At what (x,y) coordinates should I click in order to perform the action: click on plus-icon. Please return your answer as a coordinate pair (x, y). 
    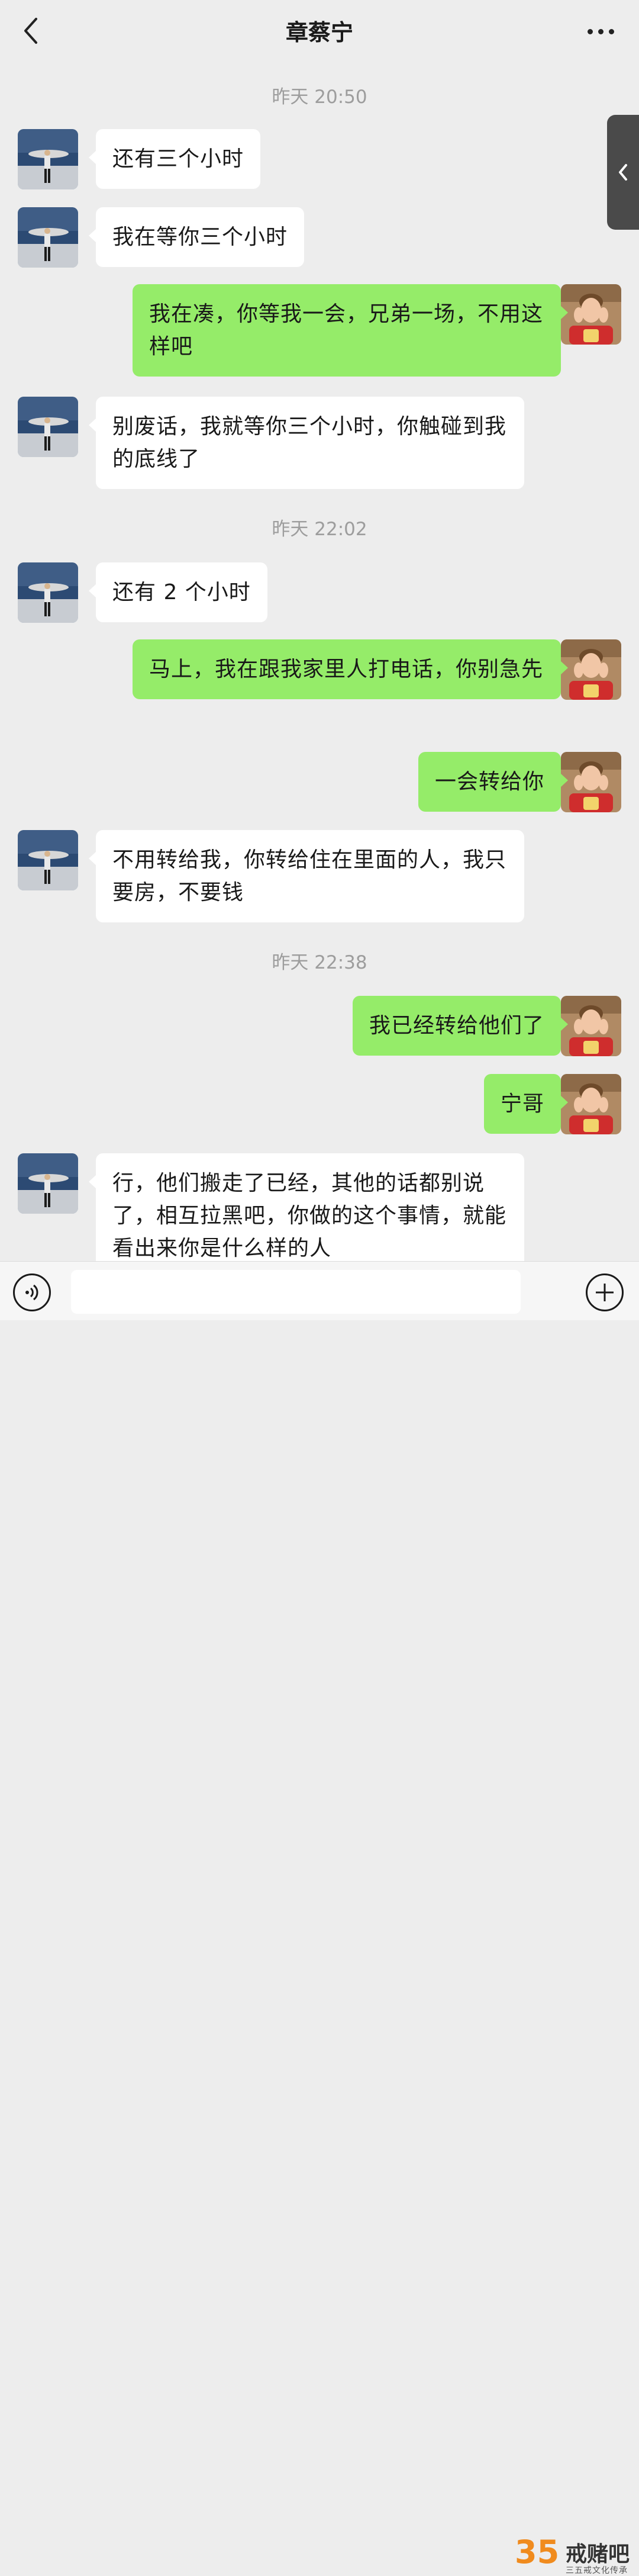
    Looking at the image, I should click on (605, 1292).